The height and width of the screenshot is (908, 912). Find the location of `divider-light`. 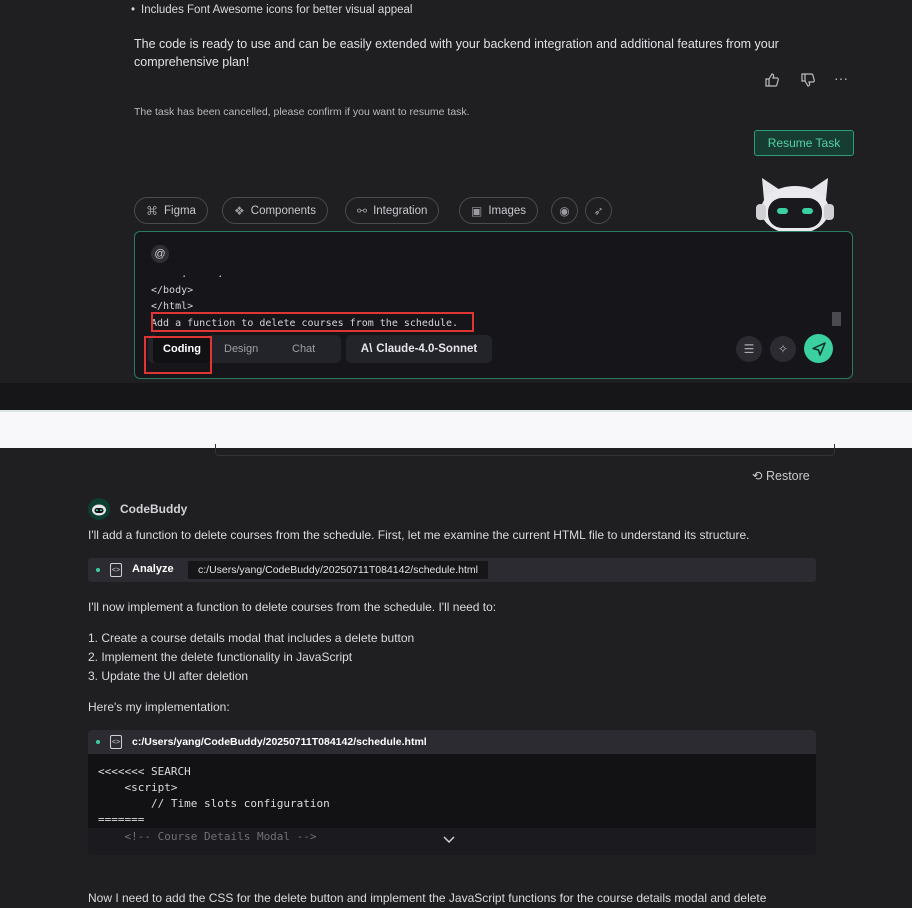

divider-light is located at coordinates (456, 429).